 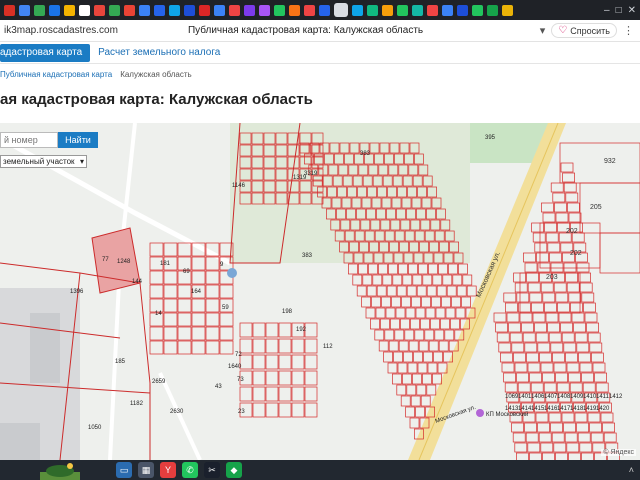 I want to click on maximize-icon: □, so click(x=619, y=10).